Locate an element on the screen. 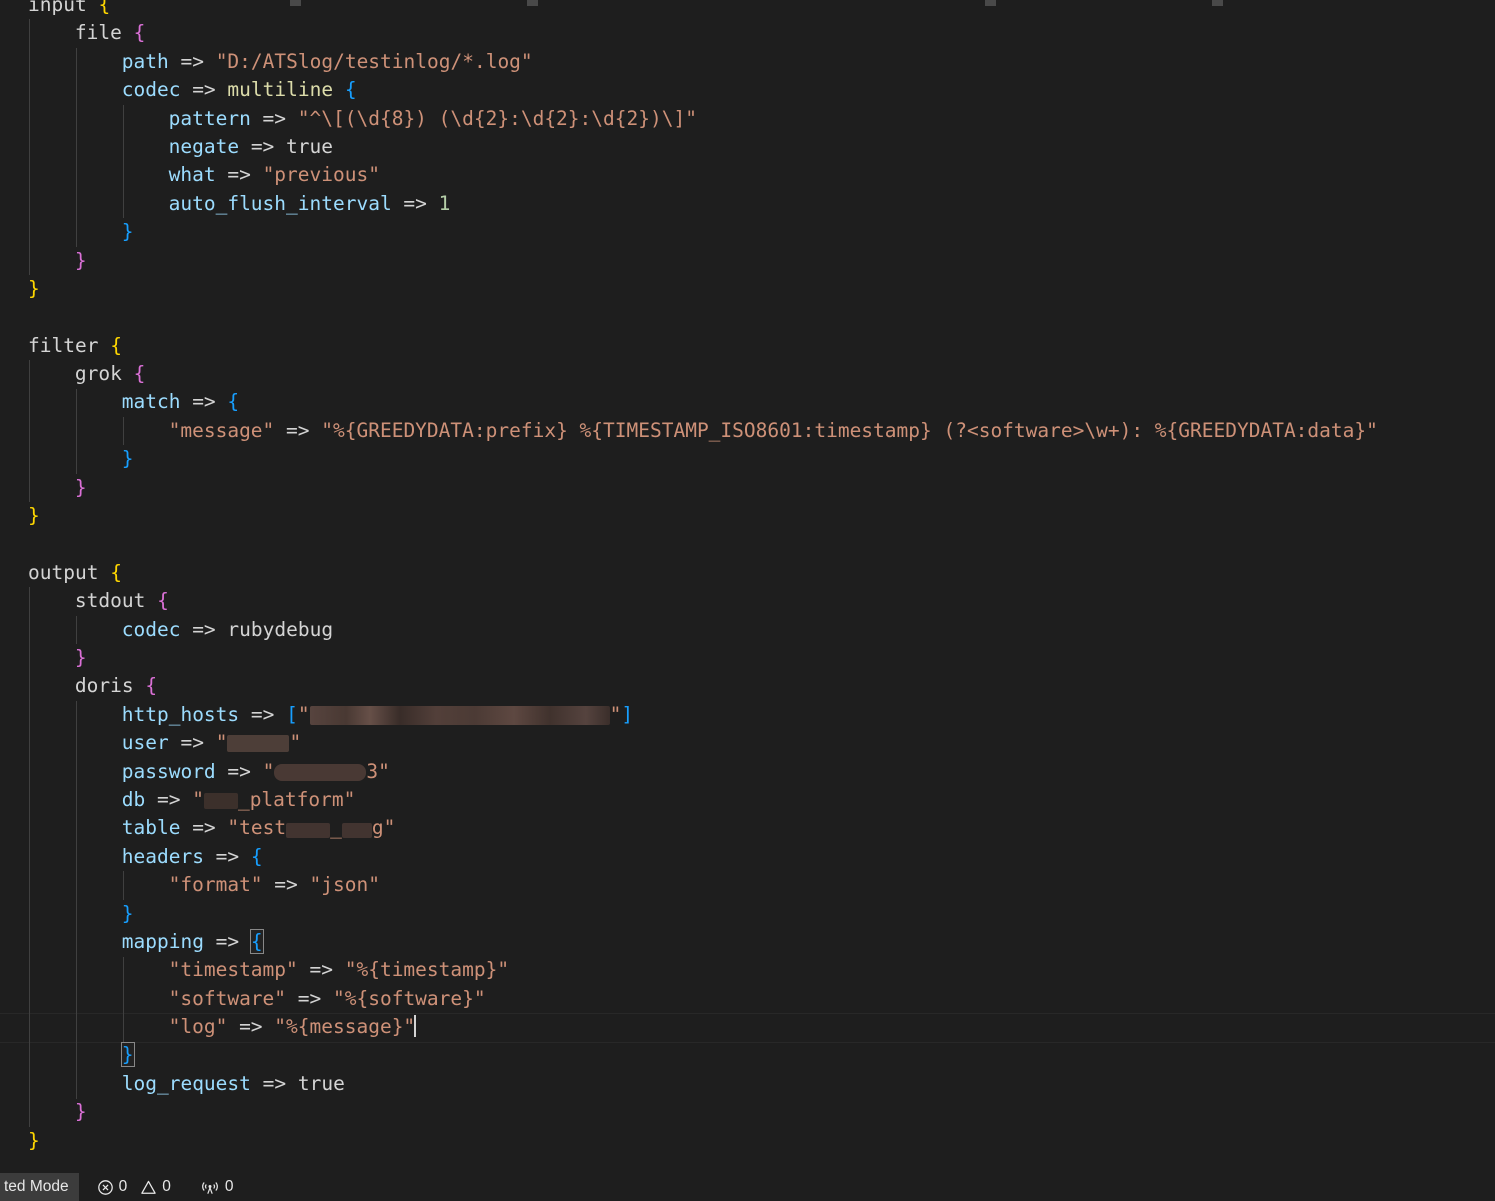  code-token: match is located at coordinates (151, 402).